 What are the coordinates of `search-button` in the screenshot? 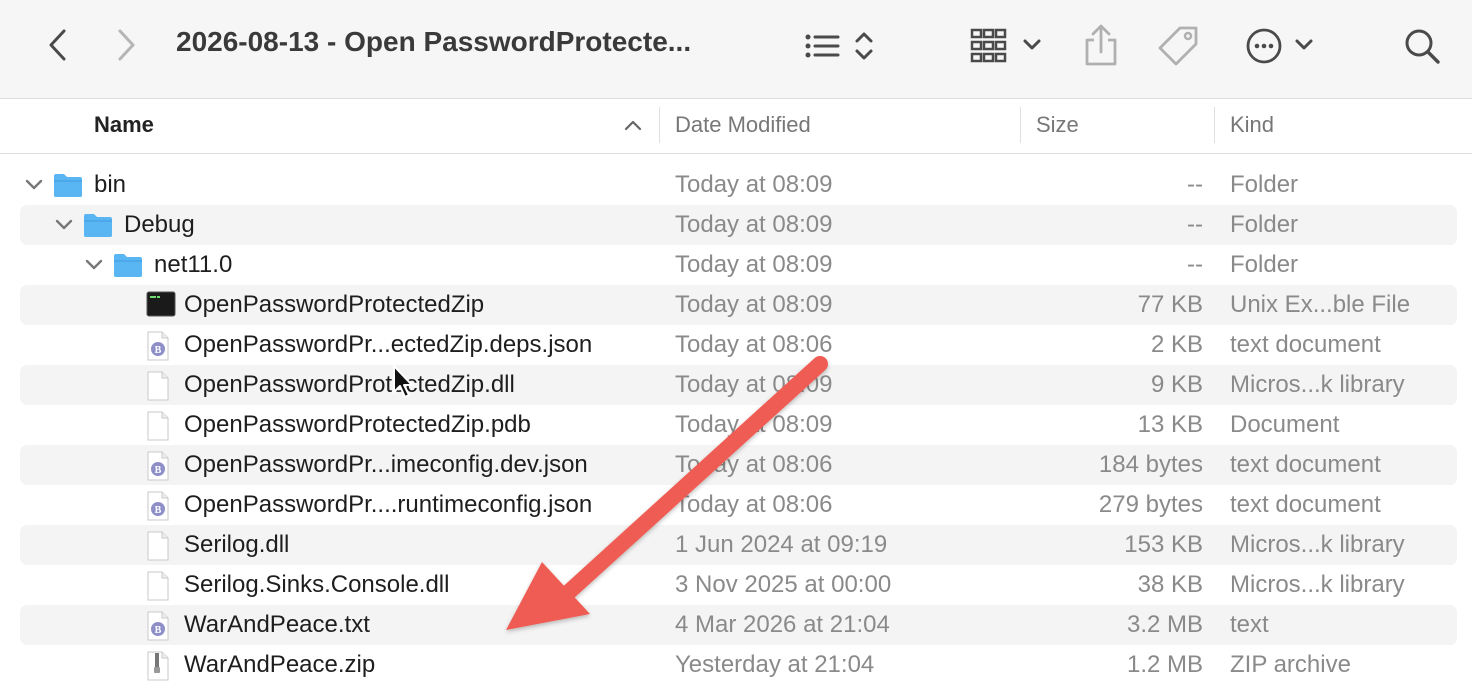 It's located at (1422, 46).